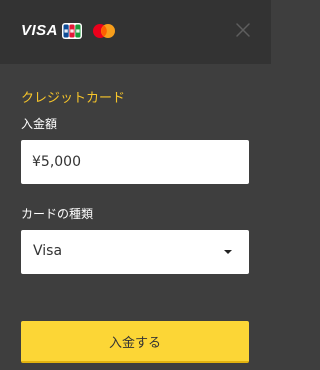 The image size is (320, 370). Describe the element at coordinates (135, 252) in the screenshot. I see `card-type-select: Visa` at that location.